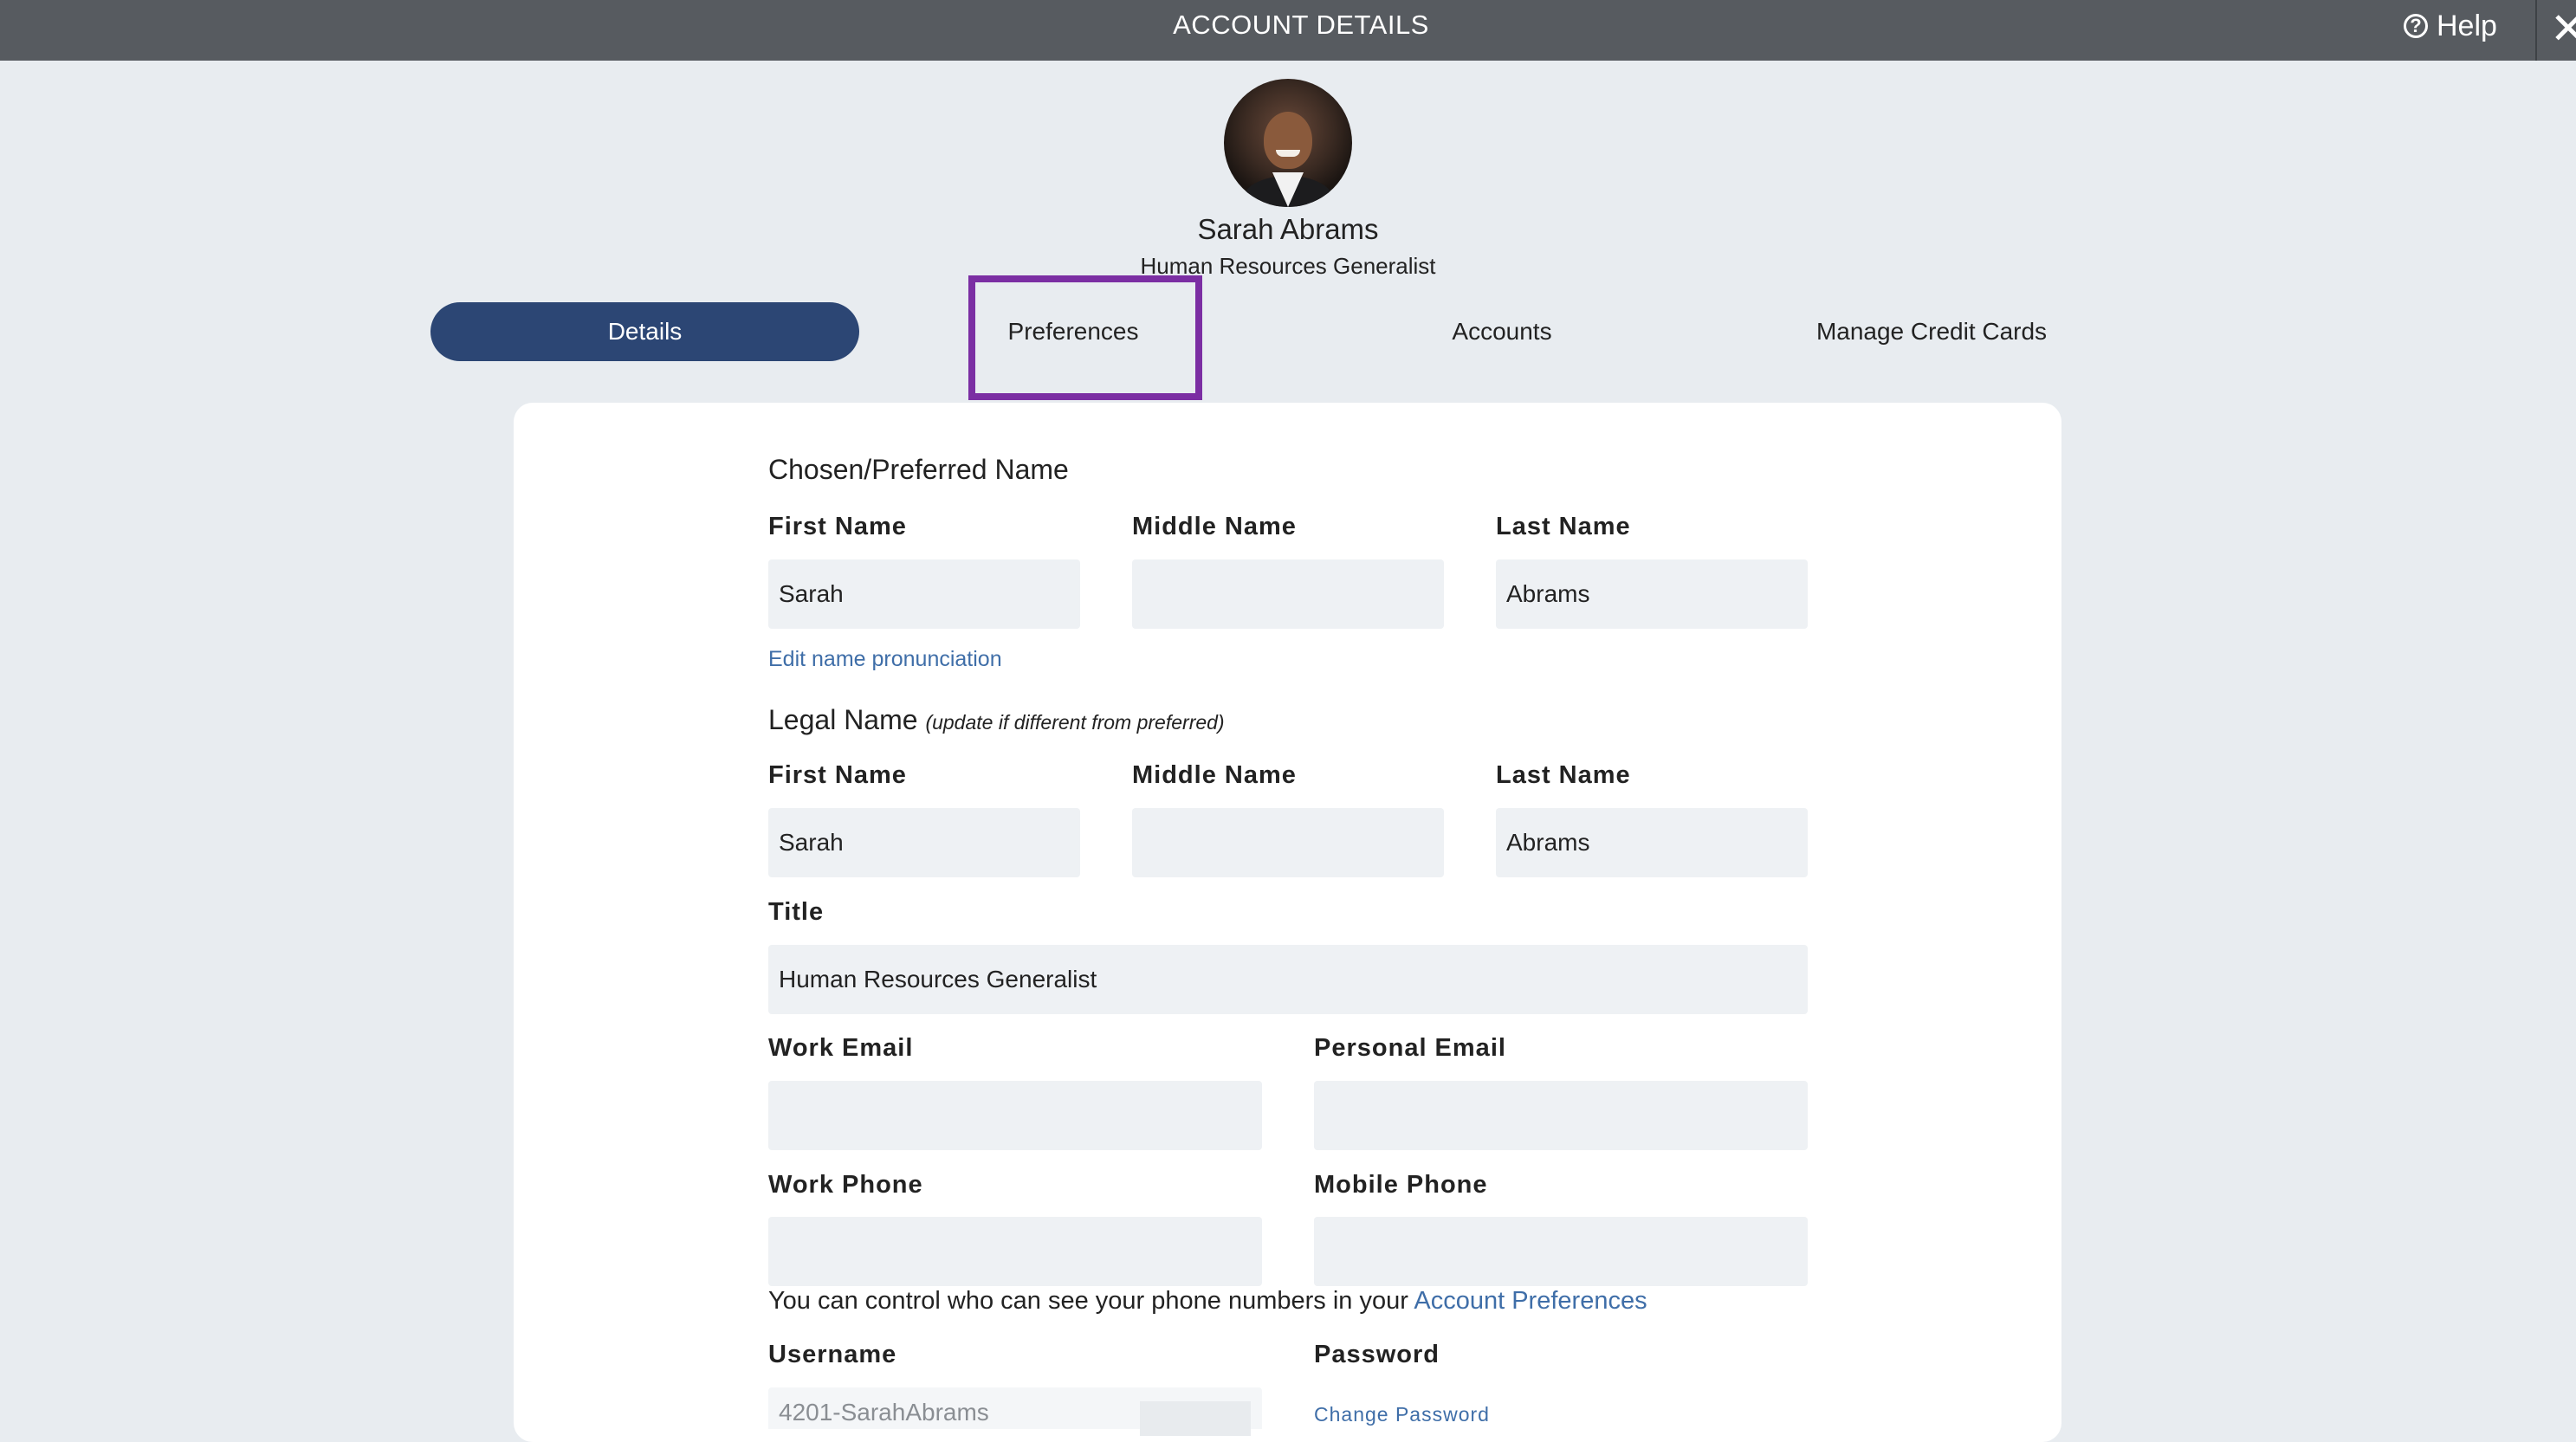 The width and height of the screenshot is (2576, 1442). I want to click on legal-middle-name-label: Middle Name, so click(1214, 775).